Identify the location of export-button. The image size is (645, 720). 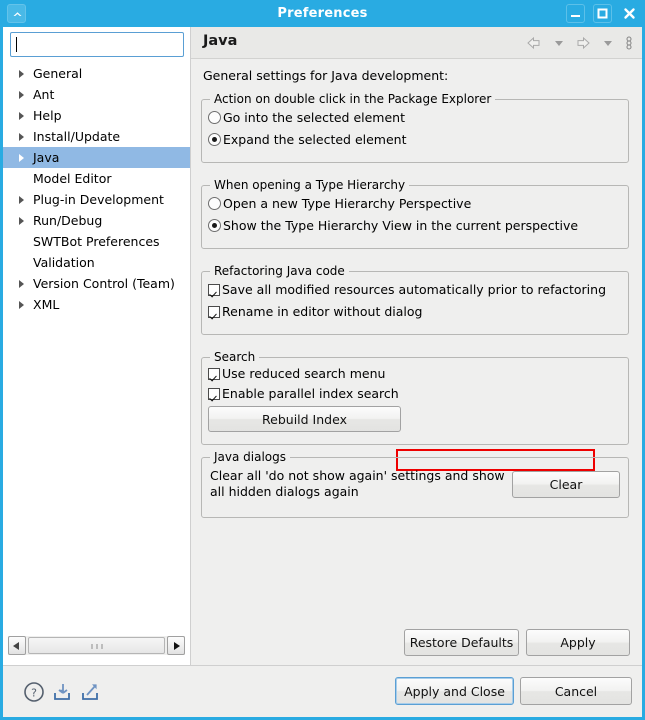
(90, 692).